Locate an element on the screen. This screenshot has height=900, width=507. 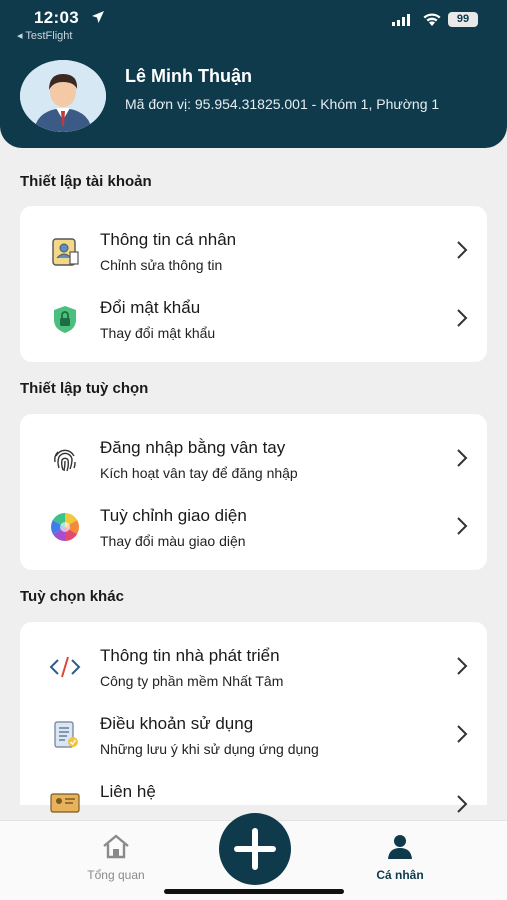
signal-icon is located at coordinates (401, 20).